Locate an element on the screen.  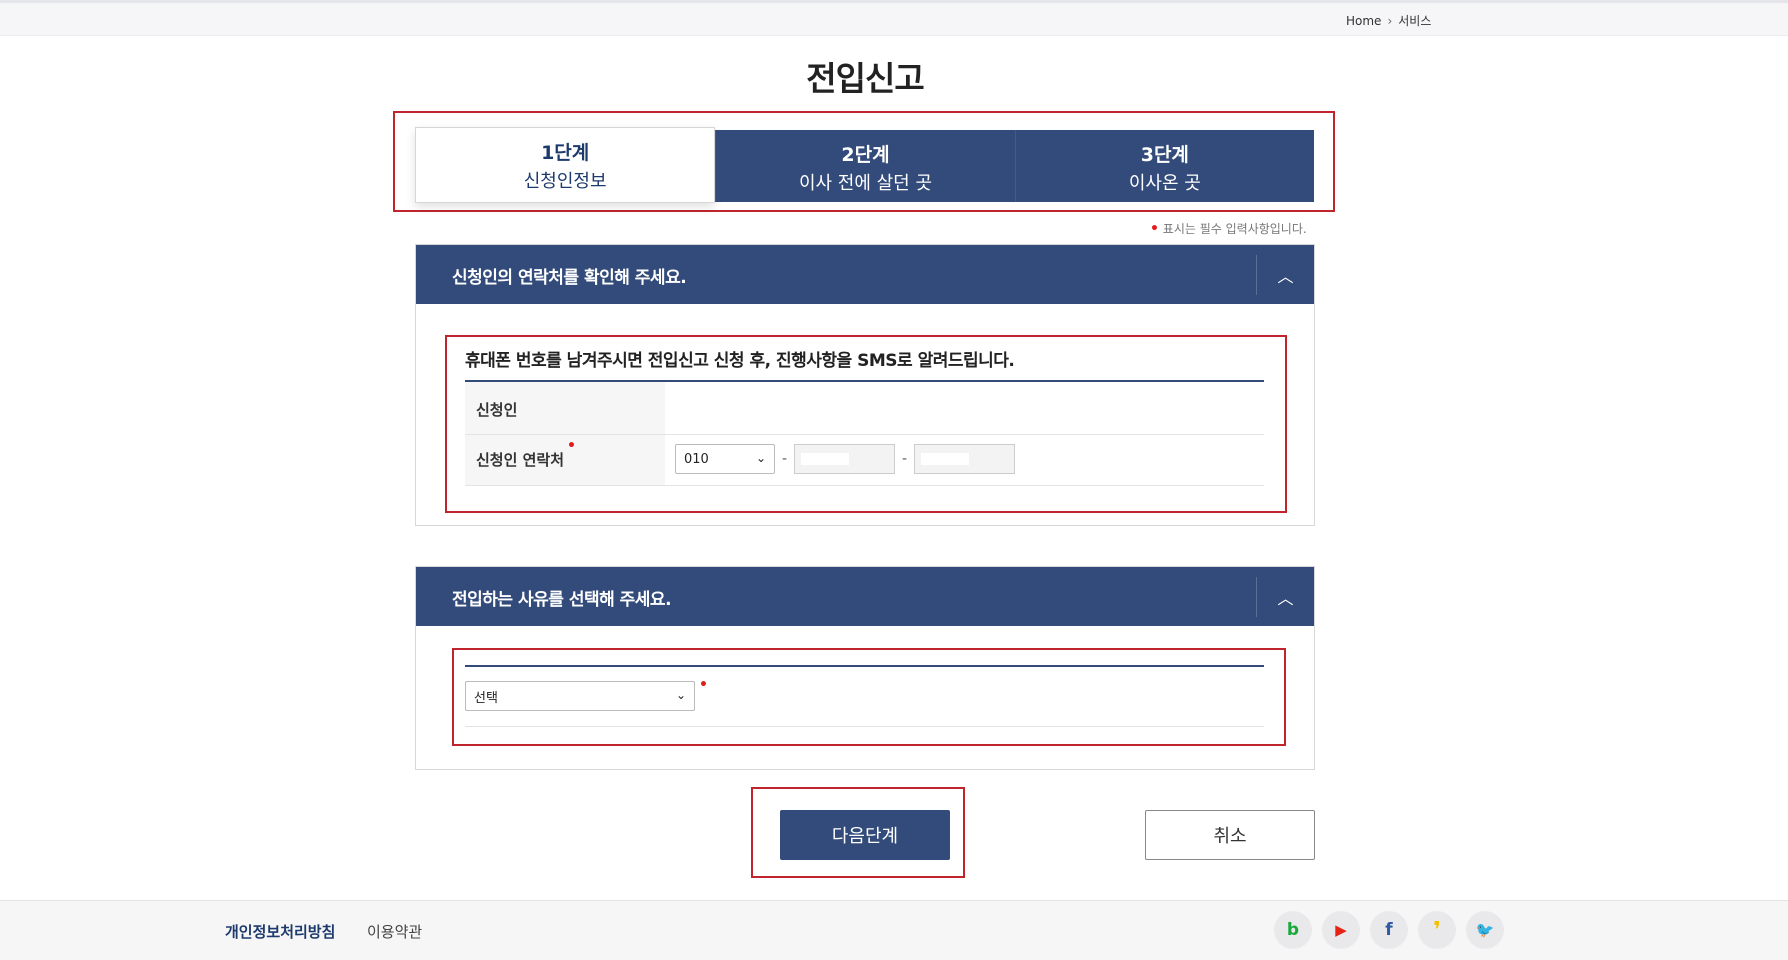
step-1-number: 1단계 is located at coordinates (565, 153).